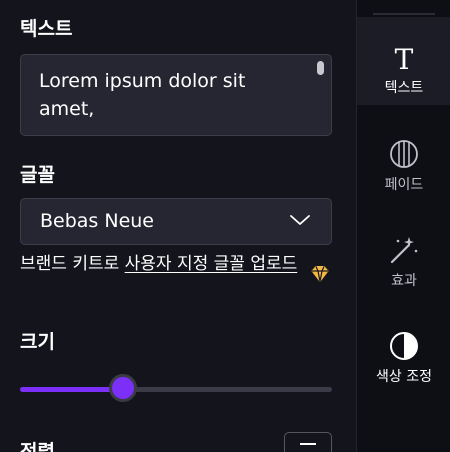  Describe the element at coordinates (404, 185) in the screenshot. I see `rail-item-label: 페이드` at that location.